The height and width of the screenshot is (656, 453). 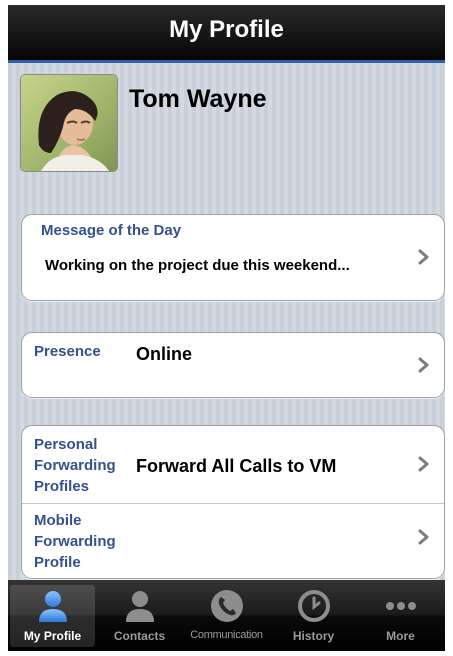 What do you see at coordinates (226, 29) in the screenshot?
I see `page-title: My Profile` at bounding box center [226, 29].